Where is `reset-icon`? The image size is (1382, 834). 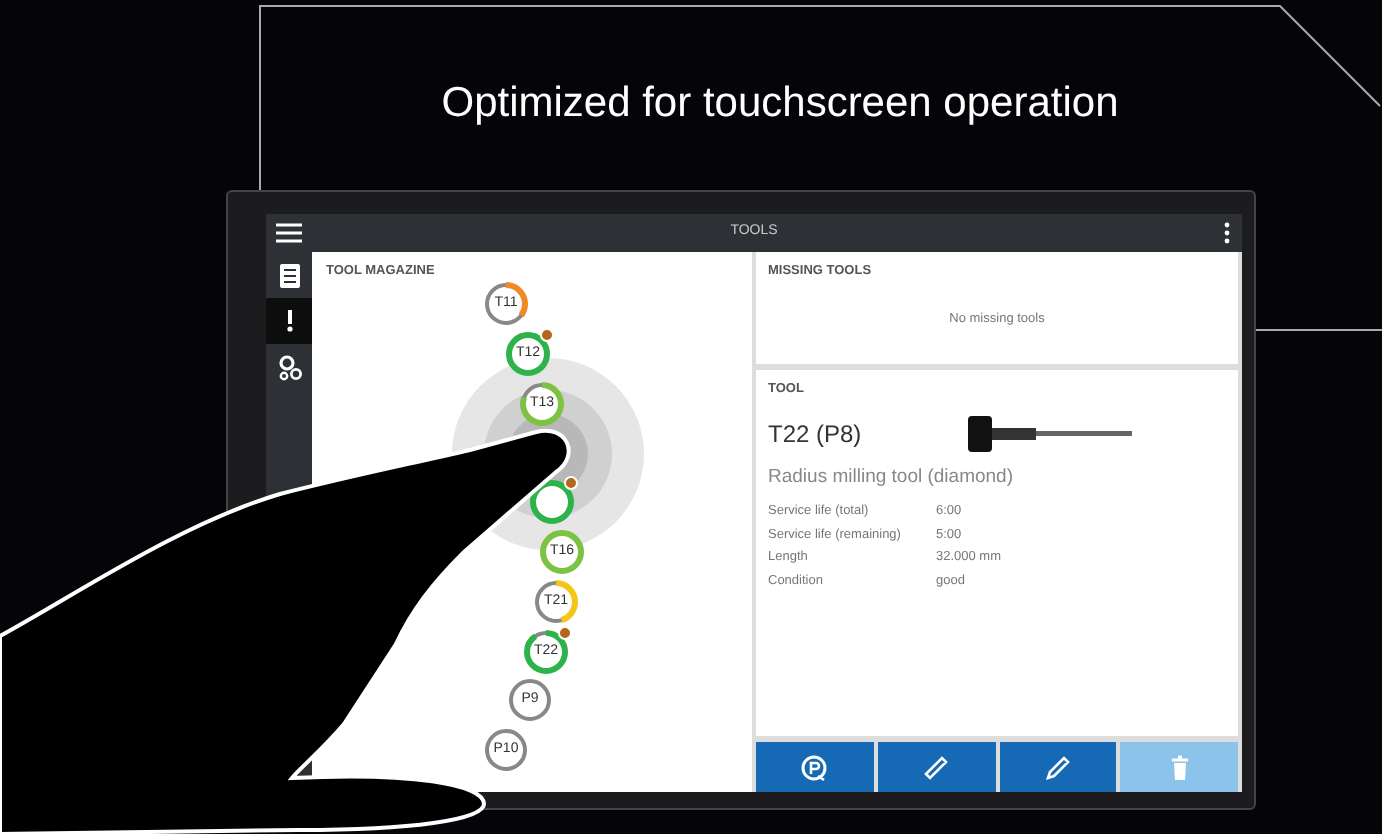
reset-icon is located at coordinates (814, 767).